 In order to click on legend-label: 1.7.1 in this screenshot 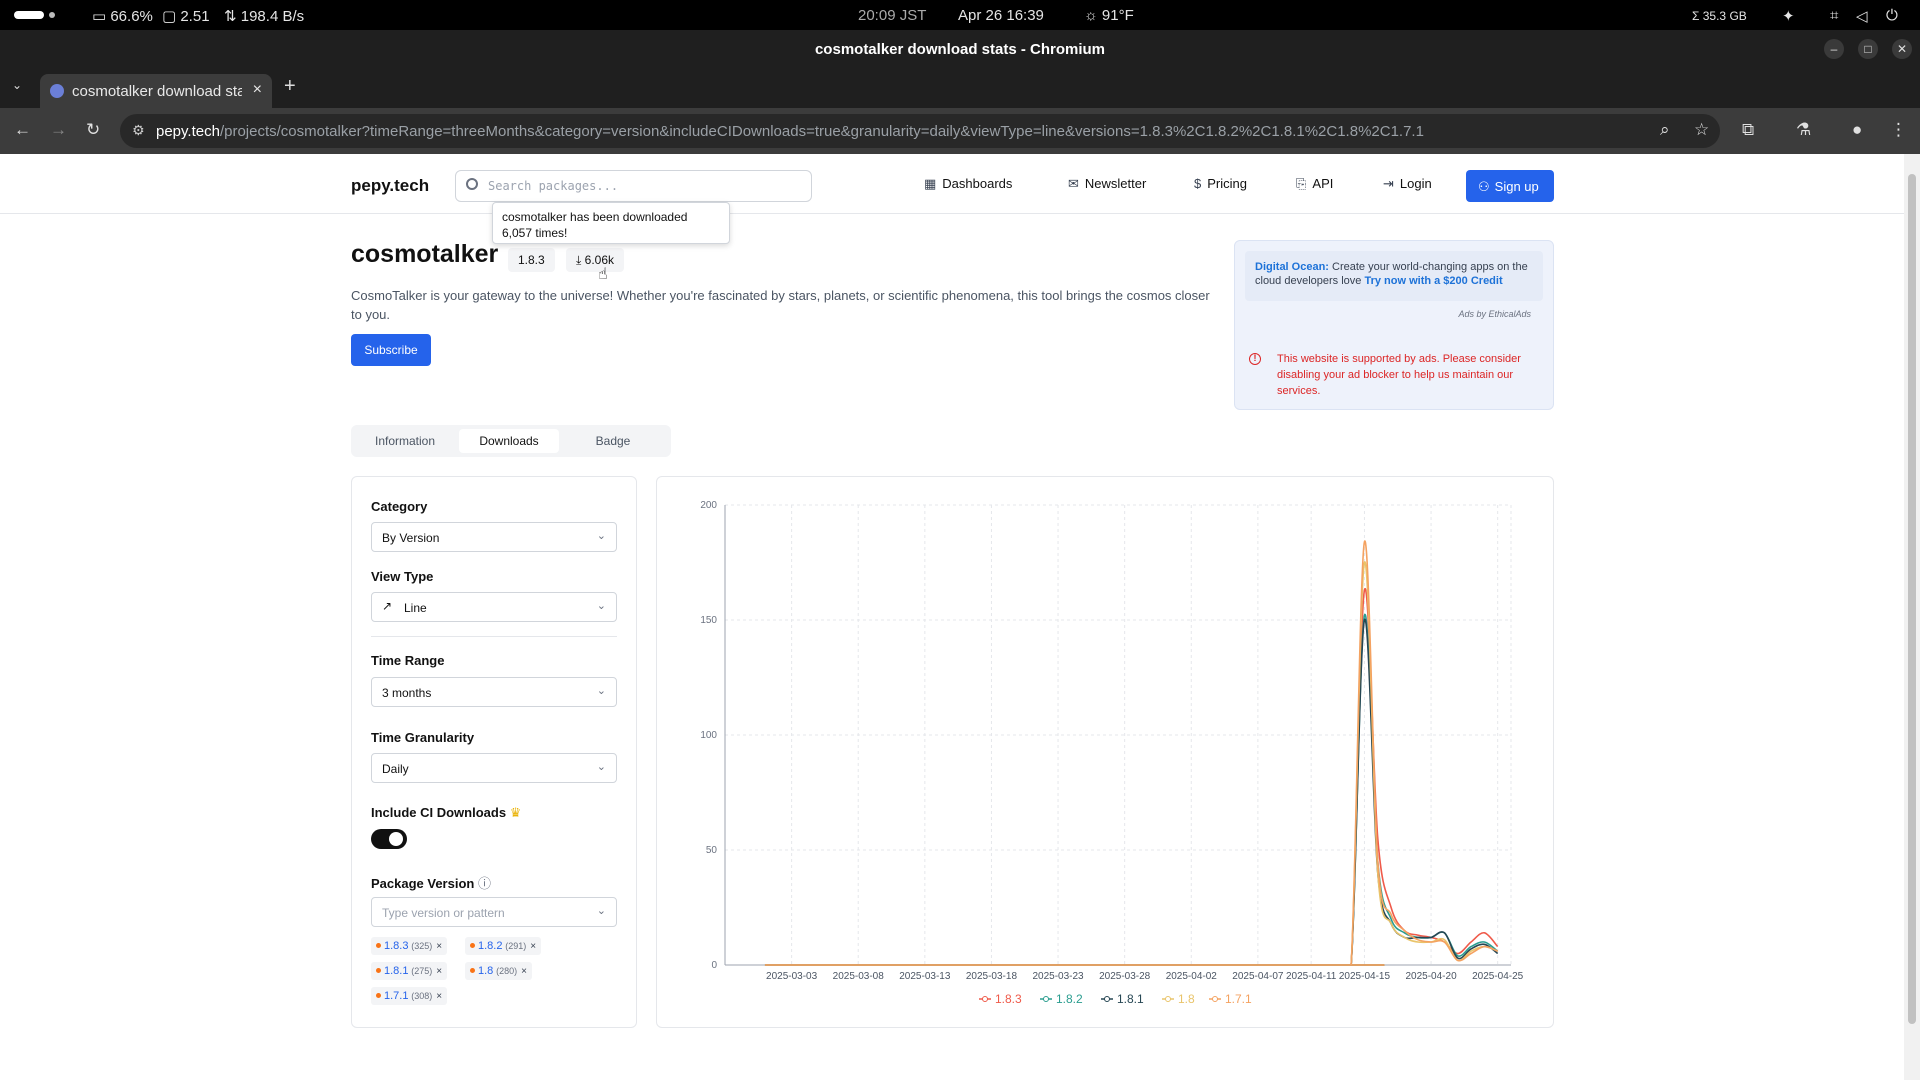, I will do `click(1238, 999)`.